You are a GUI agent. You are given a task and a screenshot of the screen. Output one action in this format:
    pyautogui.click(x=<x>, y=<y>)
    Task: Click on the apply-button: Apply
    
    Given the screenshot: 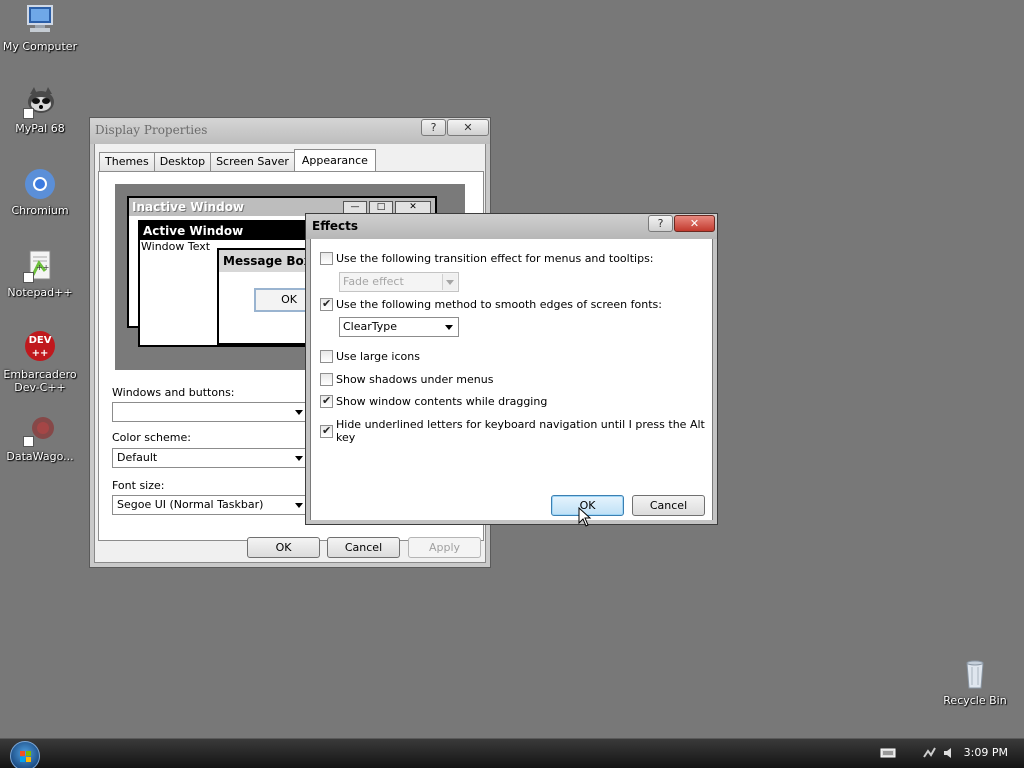 What is the action you would take?
    pyautogui.click(x=444, y=547)
    